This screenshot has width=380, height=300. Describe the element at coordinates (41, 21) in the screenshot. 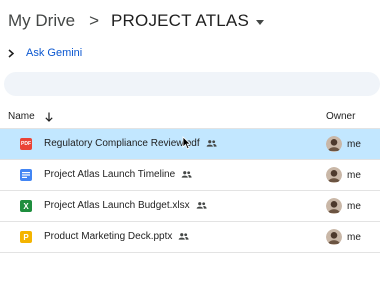

I see `breadcrumb-my-drive: My Drive` at that location.